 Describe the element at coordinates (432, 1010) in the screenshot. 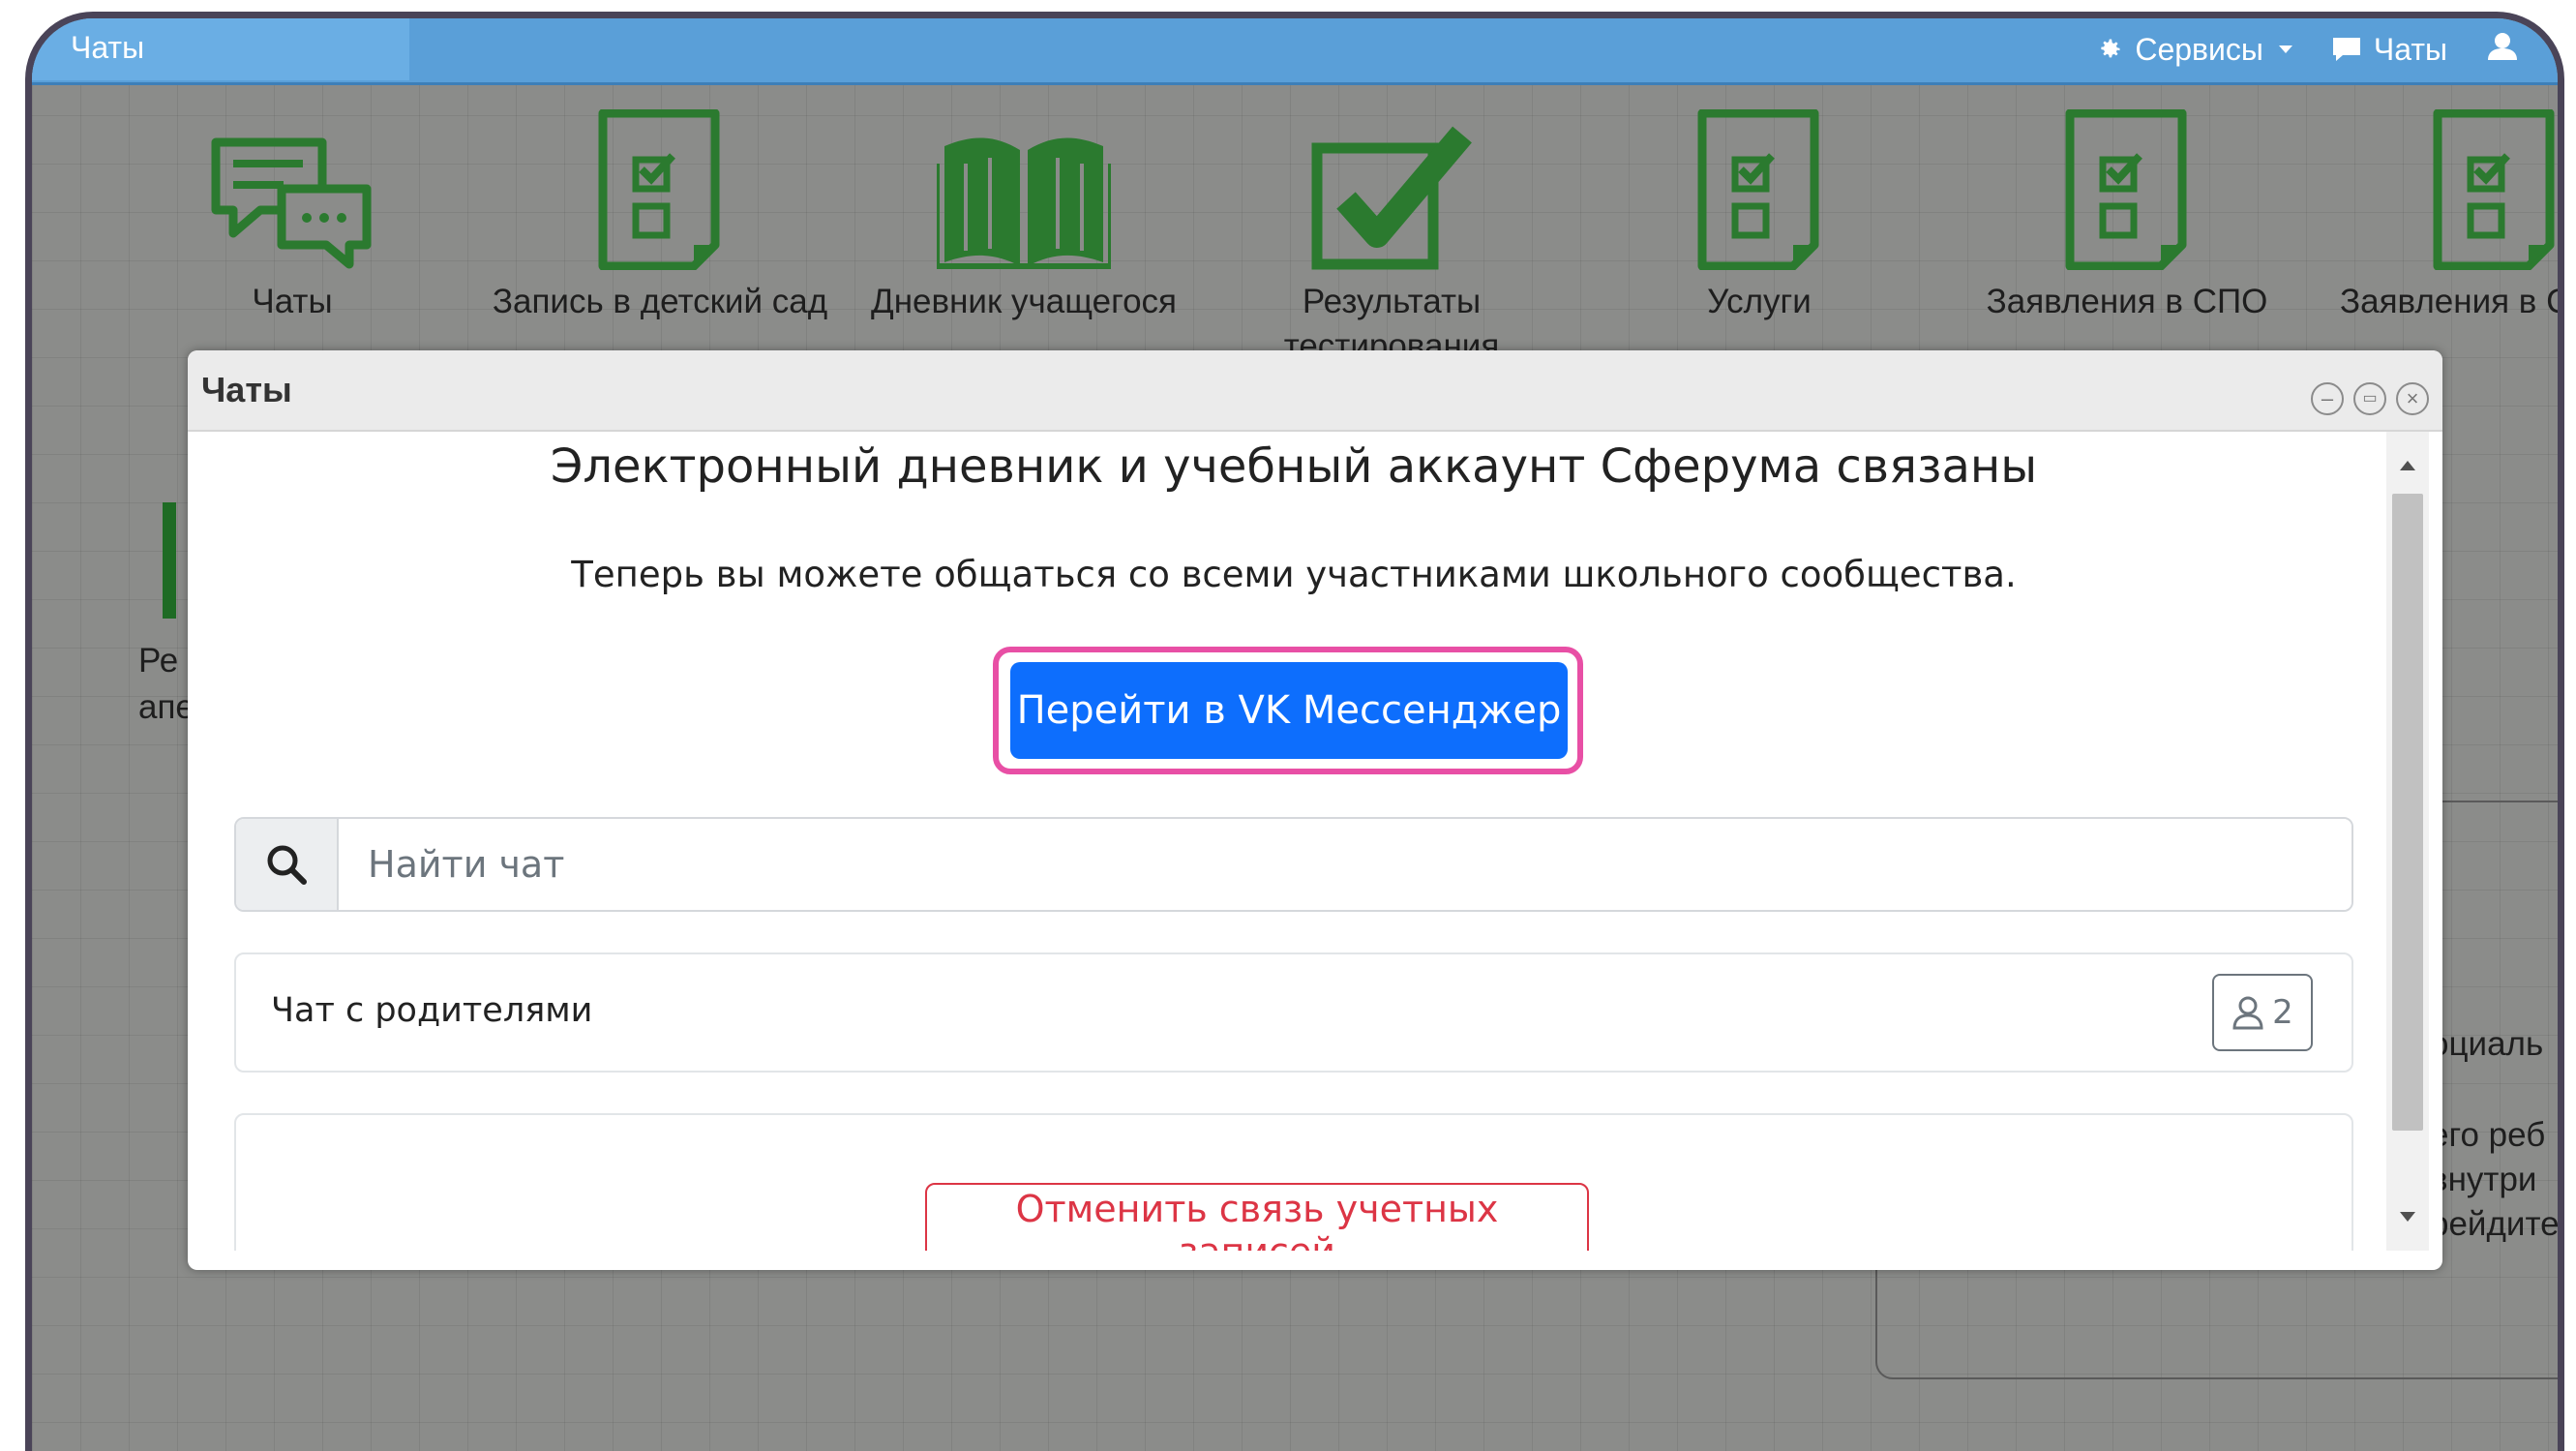

I see `chat-name: Чат с родителями` at that location.